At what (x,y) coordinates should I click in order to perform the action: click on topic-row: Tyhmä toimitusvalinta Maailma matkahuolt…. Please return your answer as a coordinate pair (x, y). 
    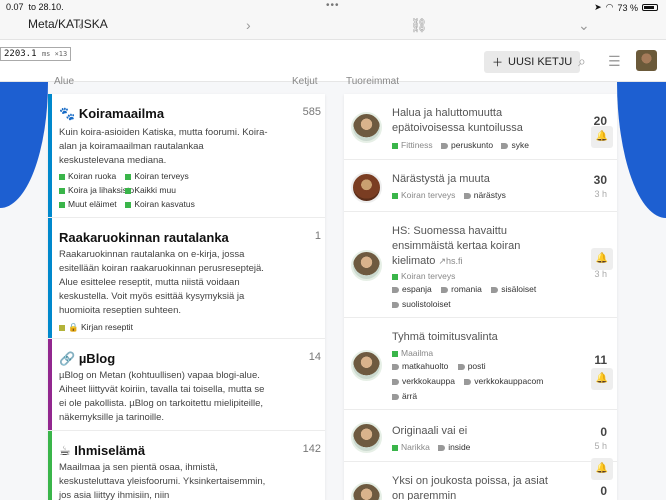
    Looking at the image, I should click on (480, 364).